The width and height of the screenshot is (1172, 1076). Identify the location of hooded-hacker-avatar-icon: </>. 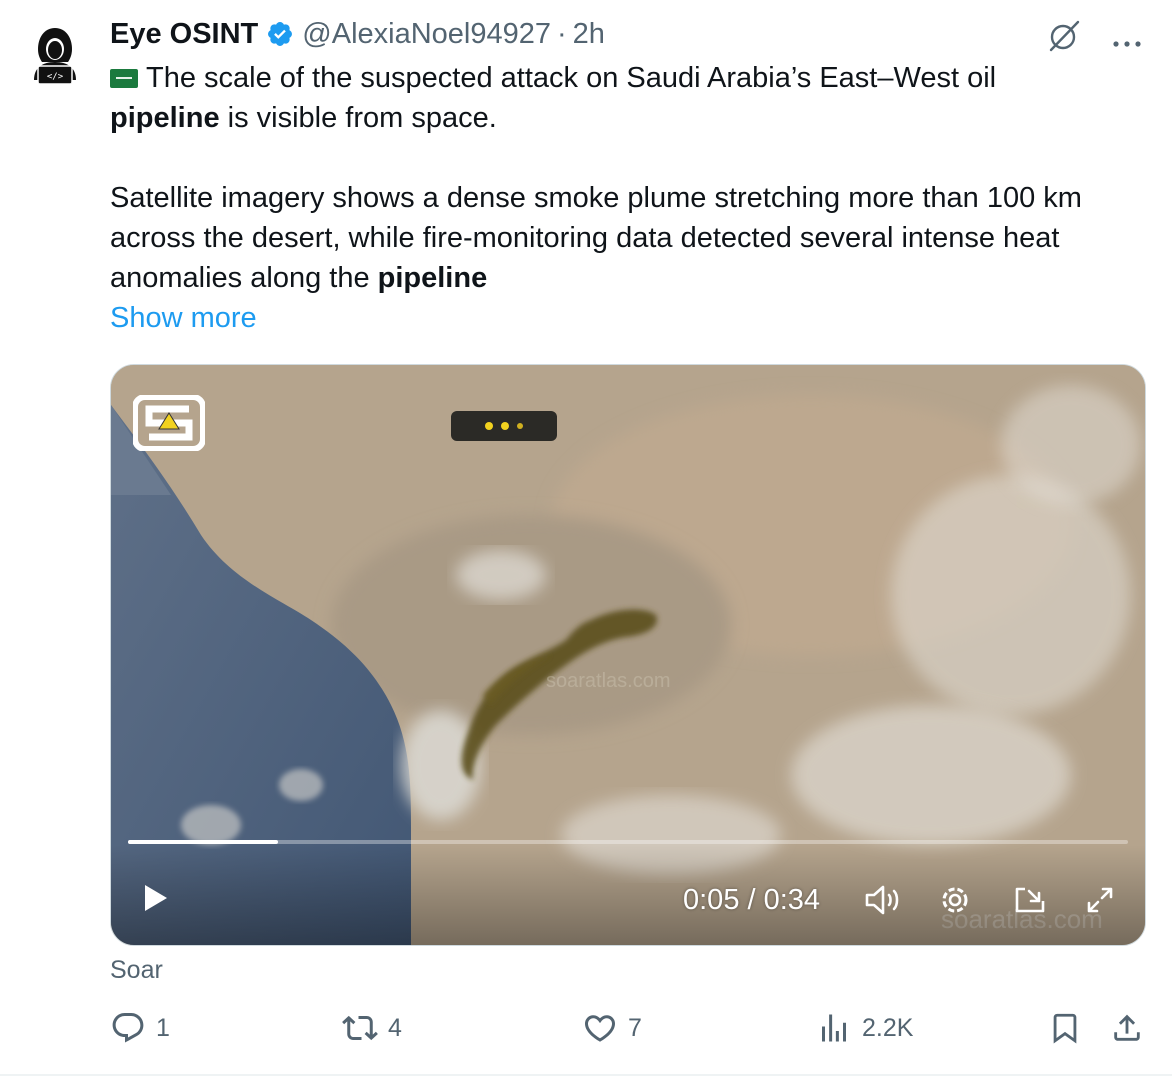
(55, 56).